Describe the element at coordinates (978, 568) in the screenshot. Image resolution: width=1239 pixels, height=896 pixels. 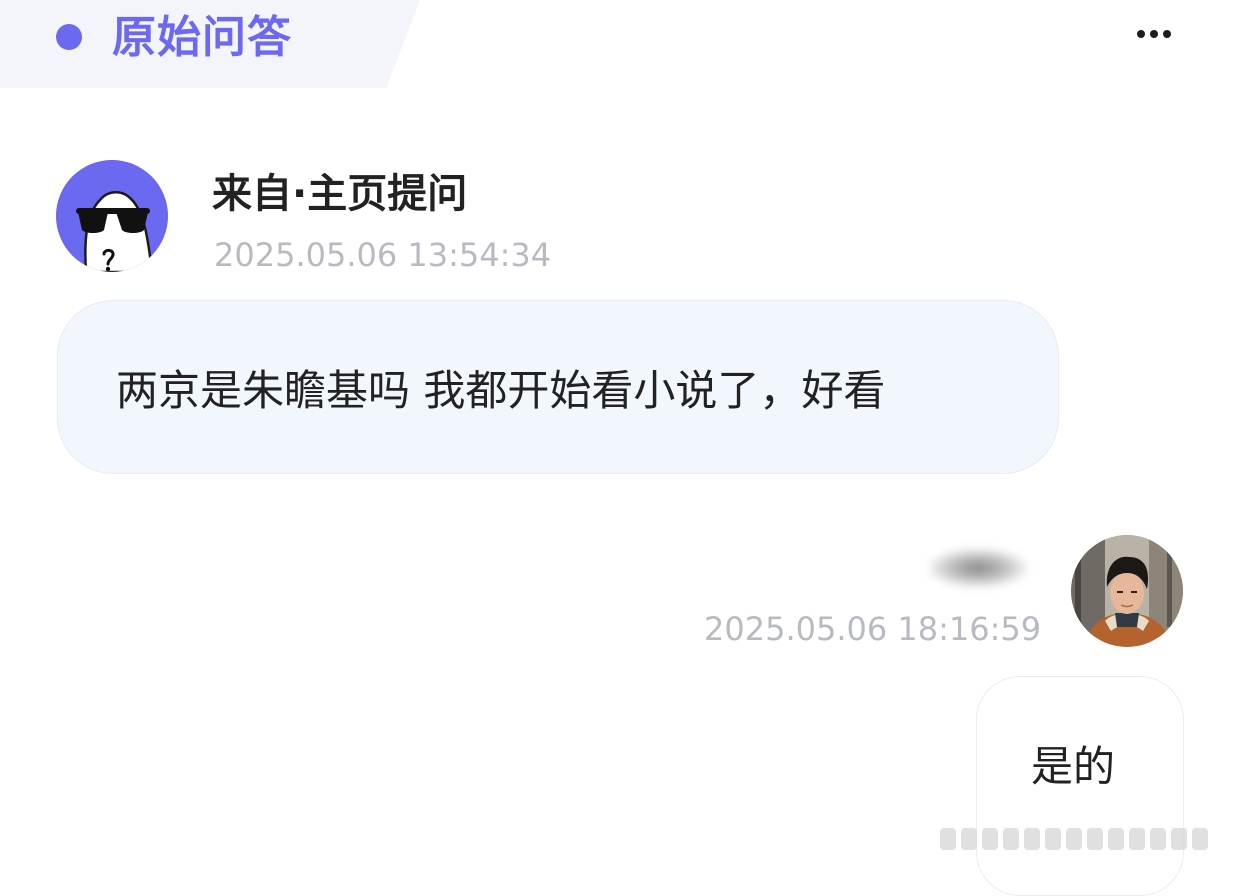
I see `answerer-name-redacted` at that location.